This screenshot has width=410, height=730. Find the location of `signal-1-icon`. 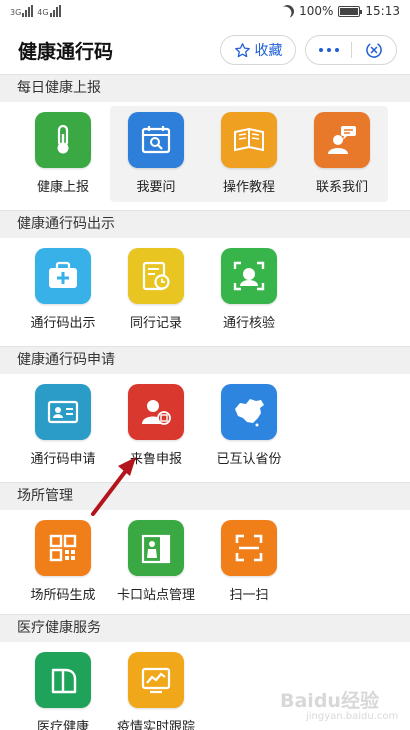

signal-1-icon is located at coordinates (28, 11).